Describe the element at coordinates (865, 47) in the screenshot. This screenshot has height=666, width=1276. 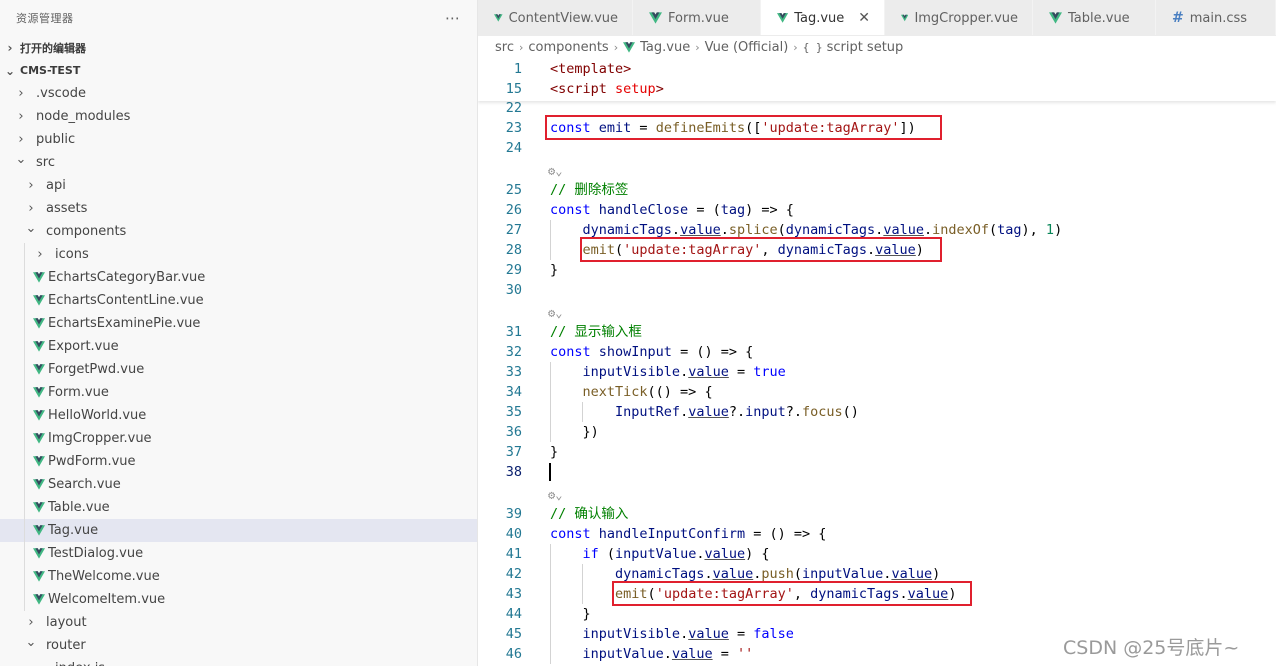
I see `breadcrumb-symbol: script setup` at that location.